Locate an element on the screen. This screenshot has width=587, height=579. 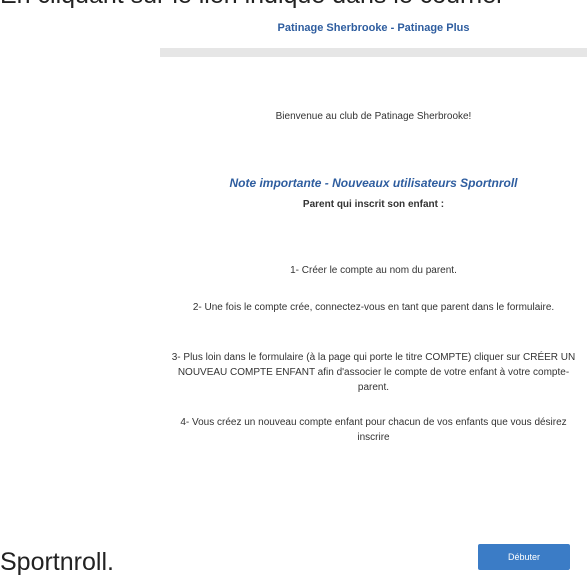
header-divider is located at coordinates (373, 52).